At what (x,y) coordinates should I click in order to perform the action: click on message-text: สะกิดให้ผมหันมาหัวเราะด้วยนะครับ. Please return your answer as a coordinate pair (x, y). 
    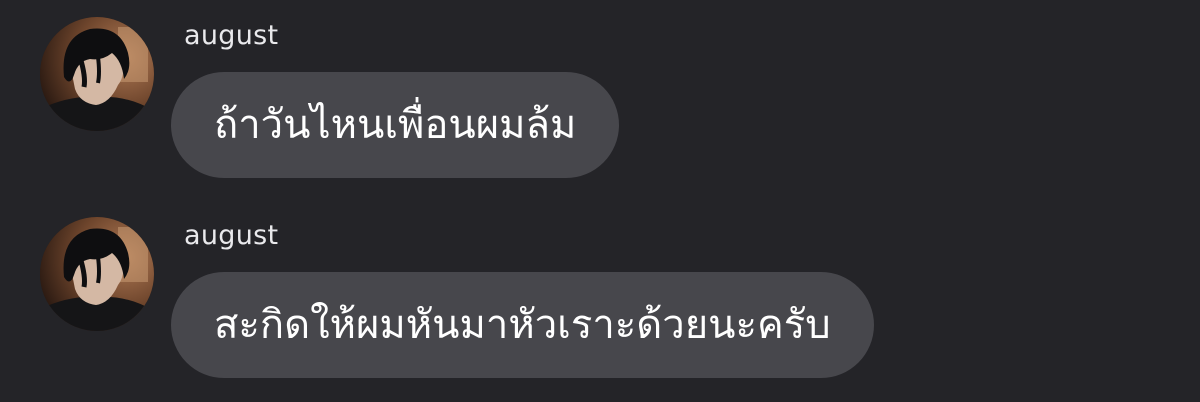
    Looking at the image, I should click on (522, 325).